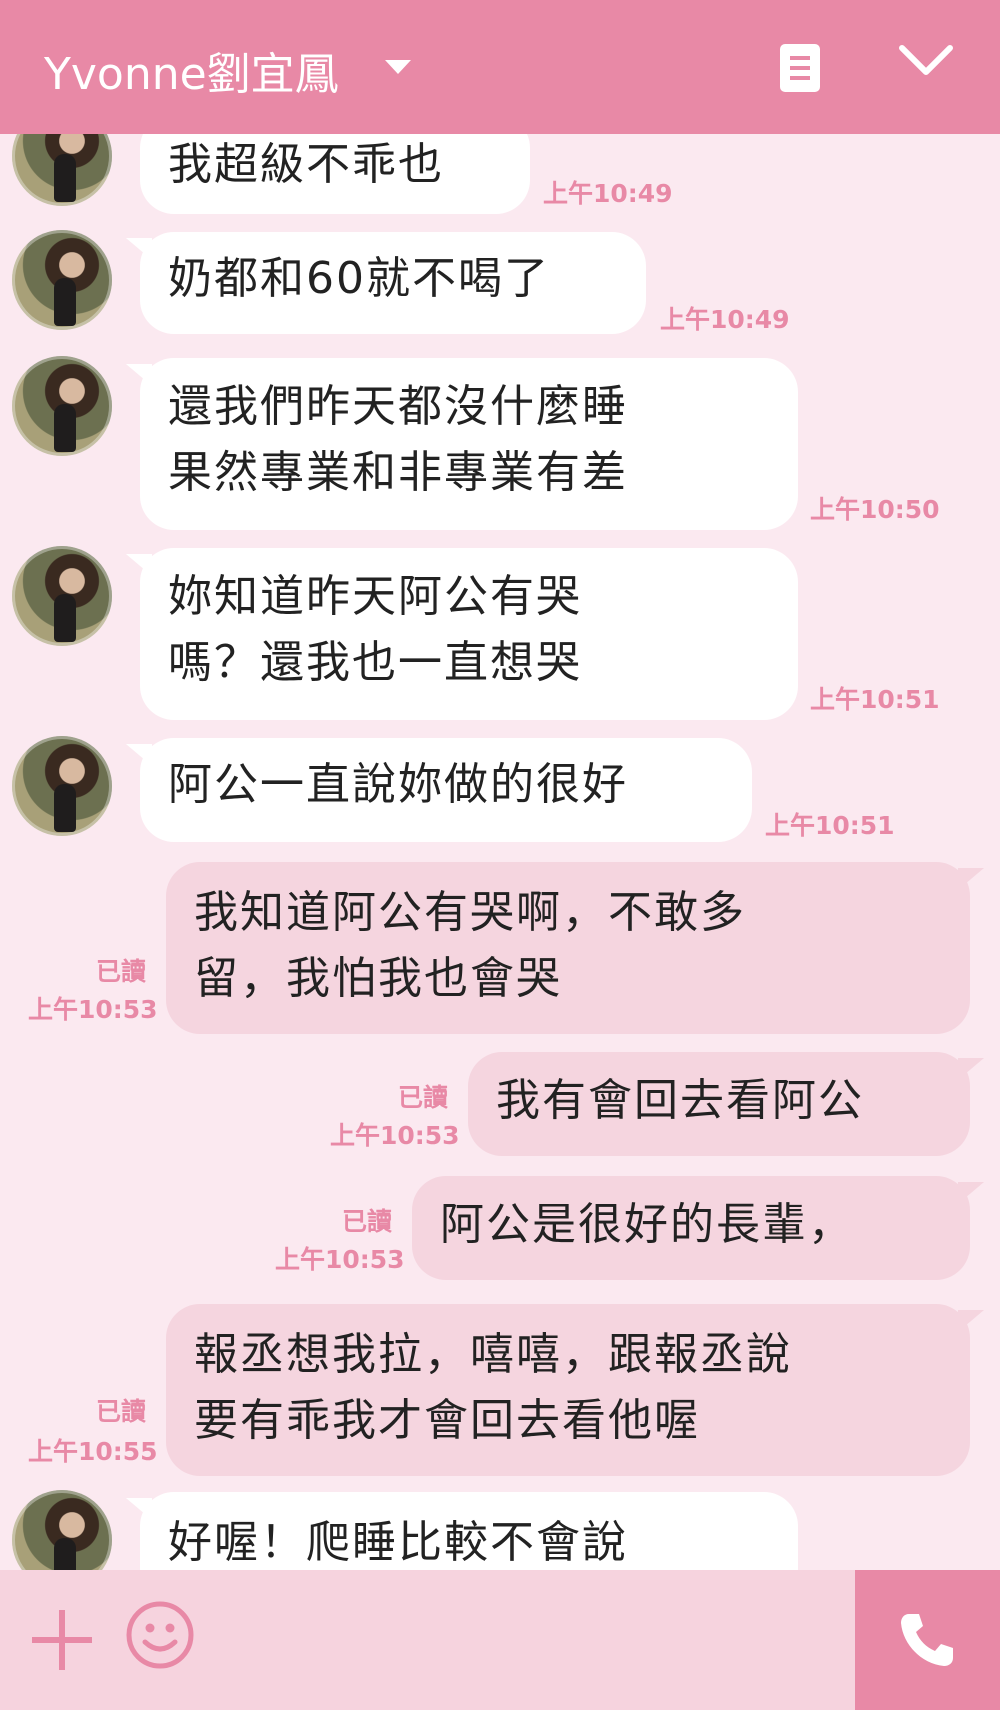 The height and width of the screenshot is (1710, 1000). Describe the element at coordinates (647, 1224) in the screenshot. I see `message-line: 阿公是很好的長輩，` at that location.